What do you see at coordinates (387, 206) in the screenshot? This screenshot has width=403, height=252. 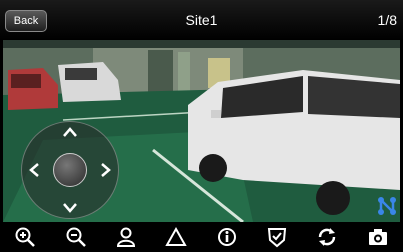 I see `layout-switch-icon` at bounding box center [387, 206].